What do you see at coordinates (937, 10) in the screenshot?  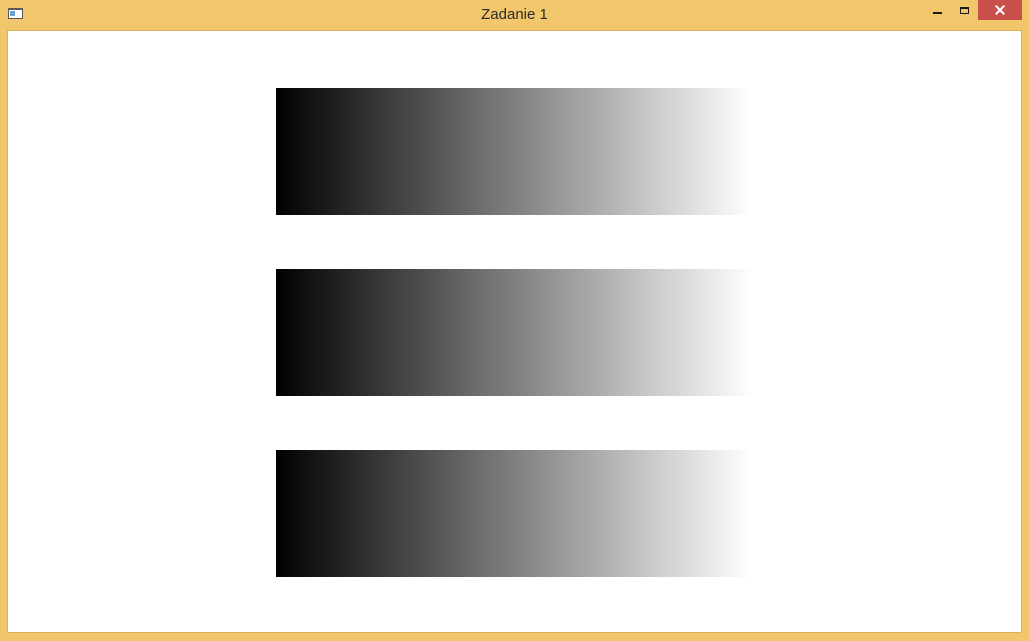 I see `minimize-button` at bounding box center [937, 10].